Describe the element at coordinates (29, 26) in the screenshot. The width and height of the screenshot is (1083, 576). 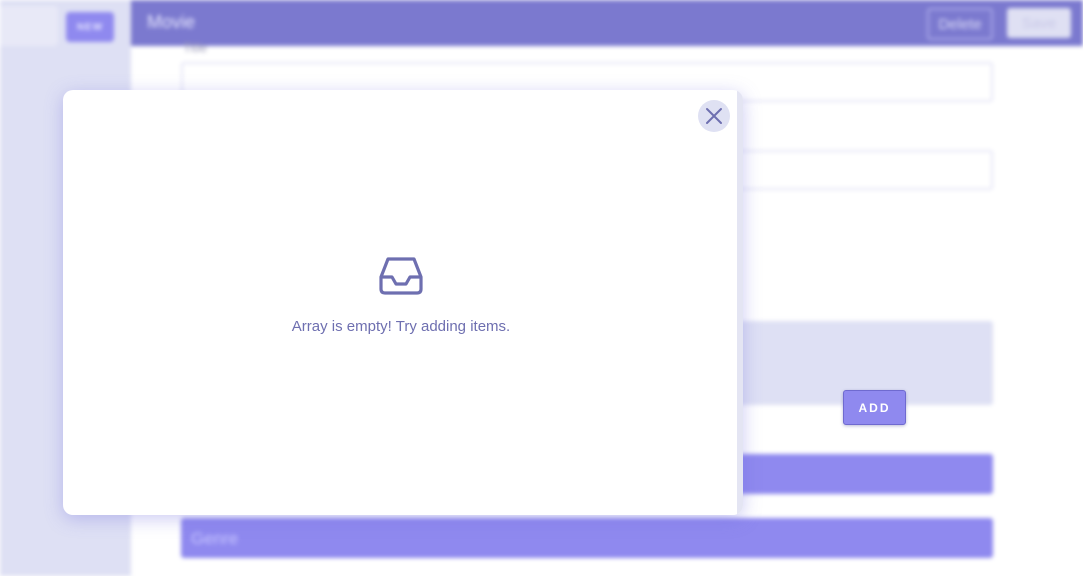
I see `sidebar-search` at that location.